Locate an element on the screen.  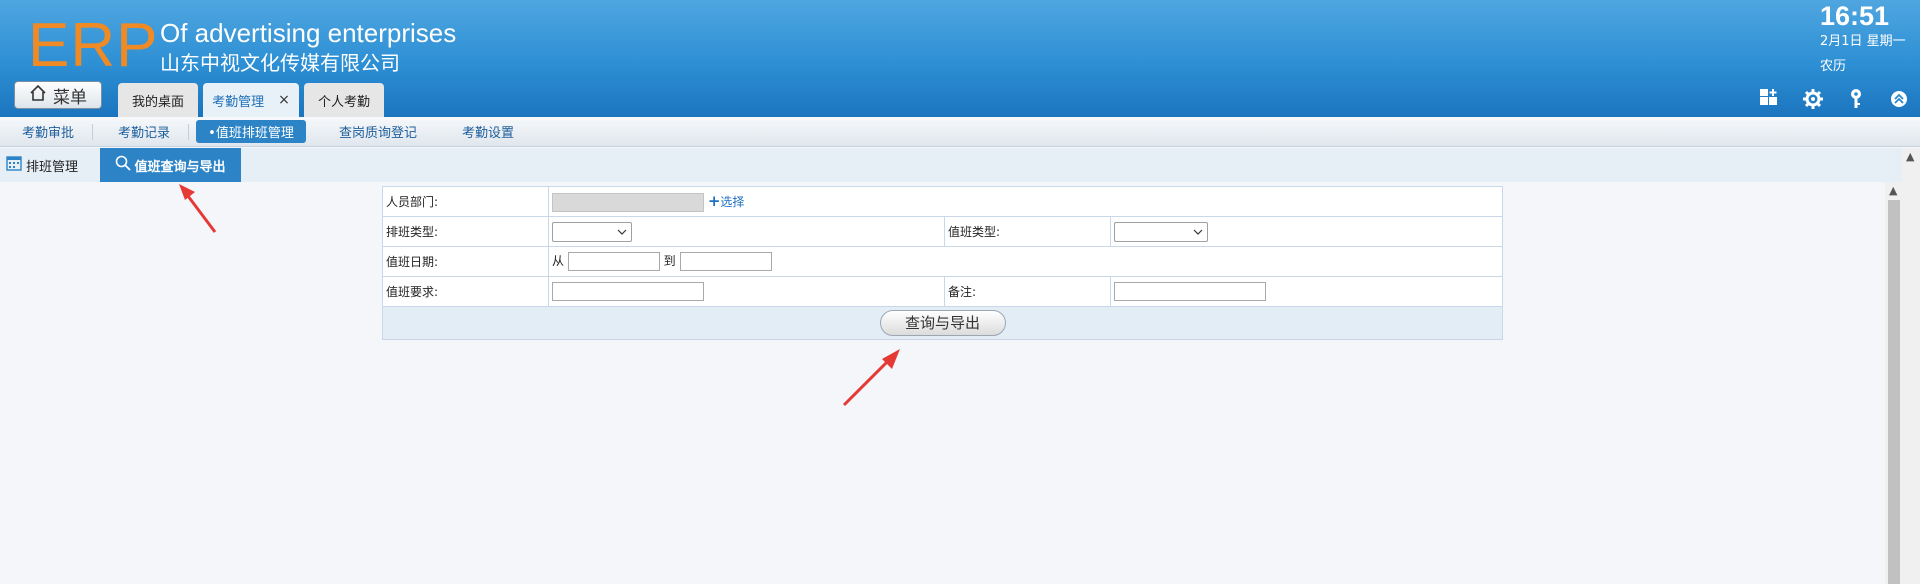
duty-type-label: 值班类型: is located at coordinates (1027, 231).